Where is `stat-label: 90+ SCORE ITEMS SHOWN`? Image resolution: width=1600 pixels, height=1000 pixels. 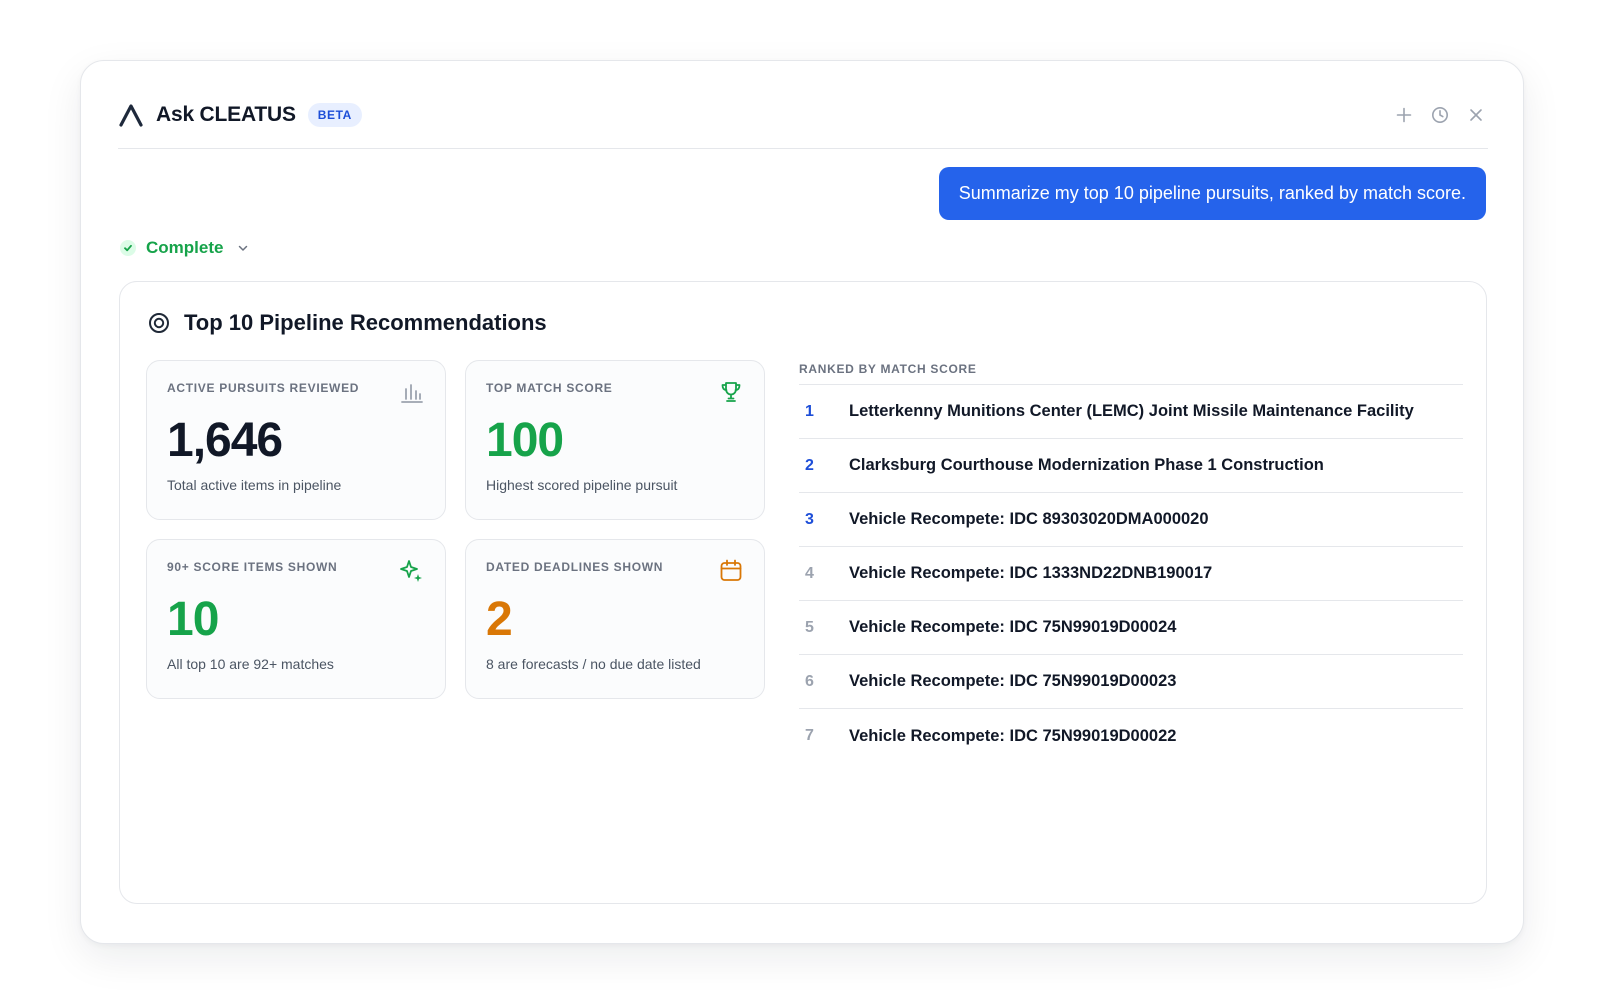 stat-label: 90+ SCORE ITEMS SHOWN is located at coordinates (252, 567).